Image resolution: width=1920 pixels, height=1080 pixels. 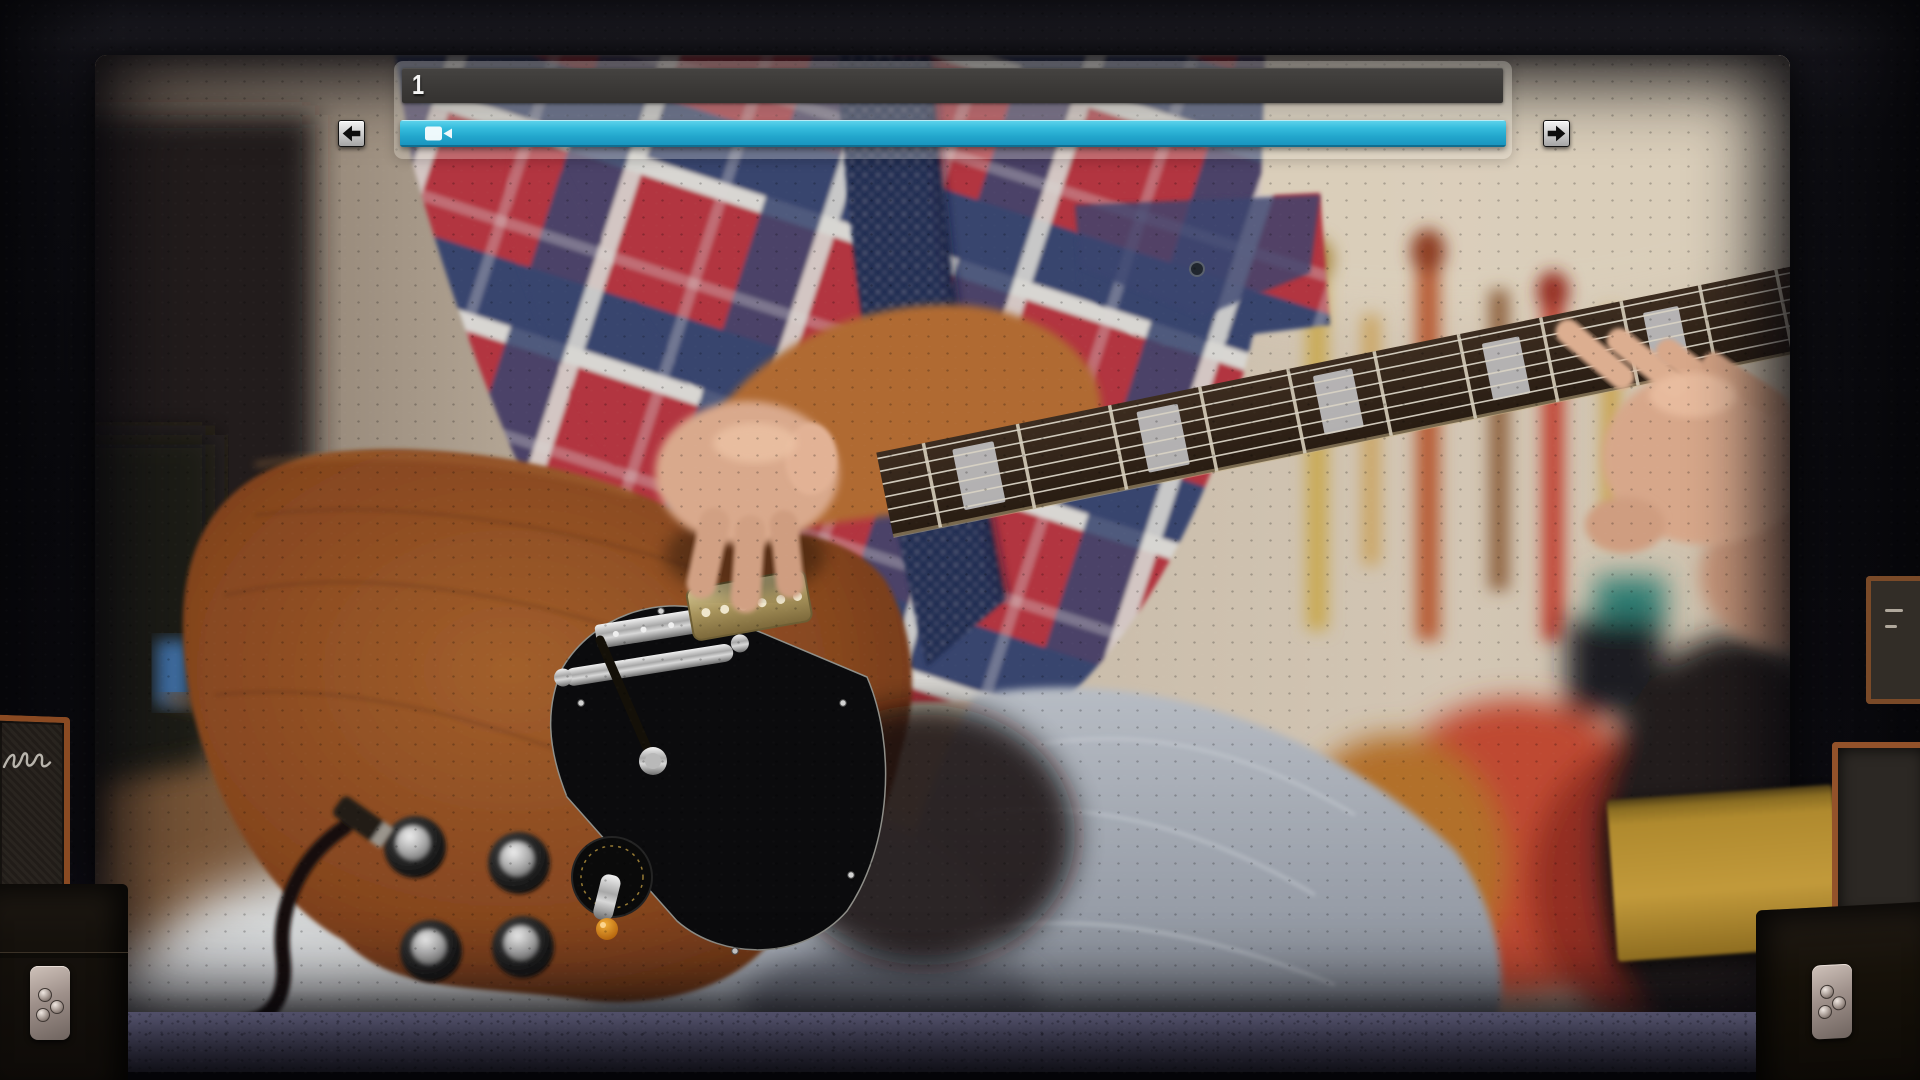 What do you see at coordinates (952, 85) in the screenshot?
I see `section-timeline-bar: 1` at bounding box center [952, 85].